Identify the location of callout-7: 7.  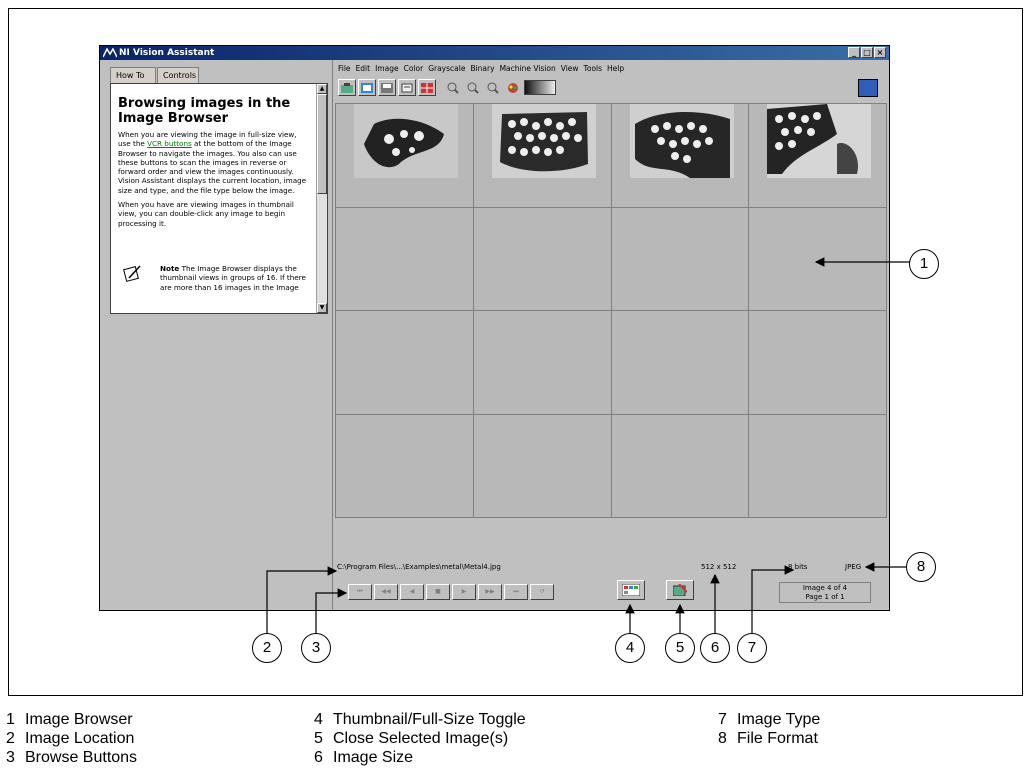
(752, 648).